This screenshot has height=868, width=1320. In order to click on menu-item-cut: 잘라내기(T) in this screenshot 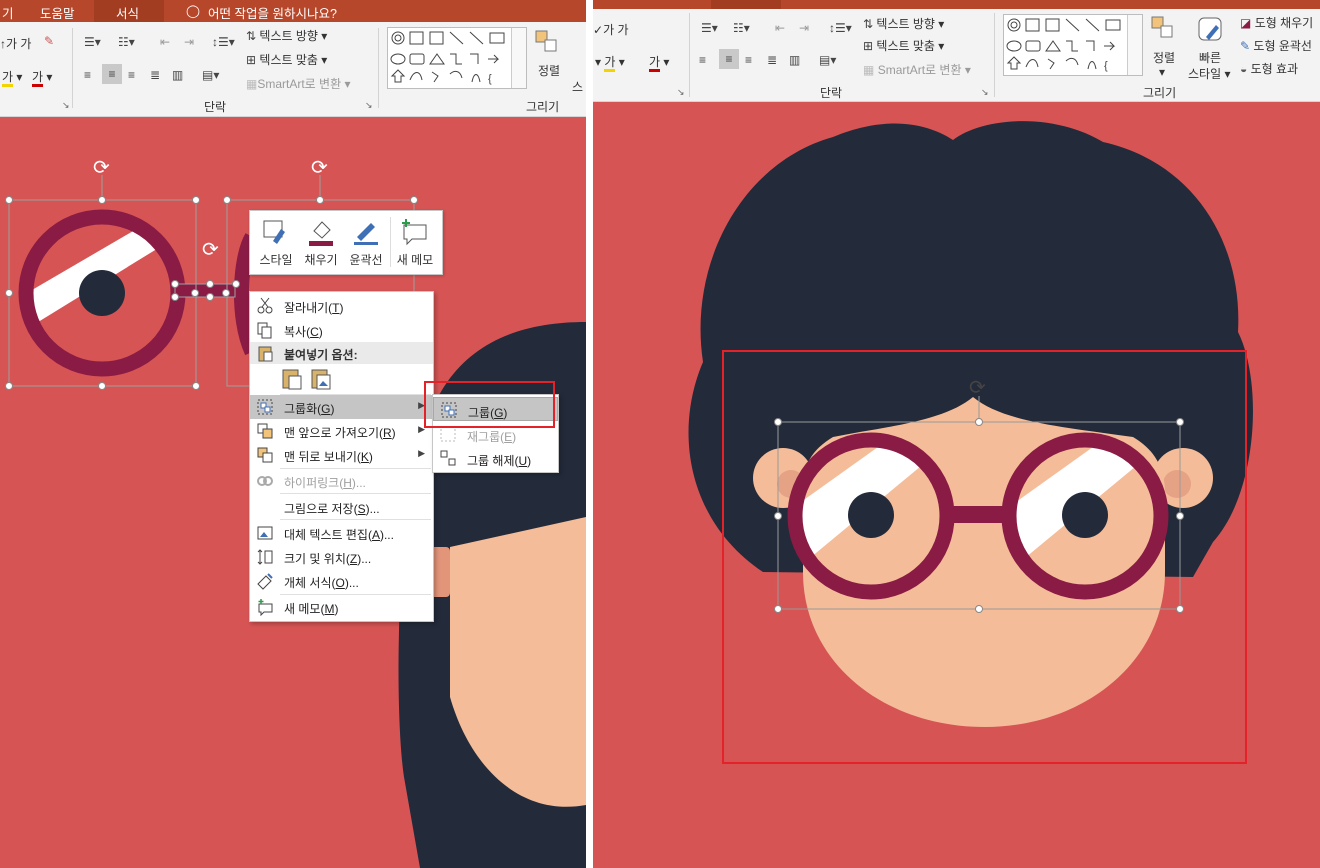, I will do `click(341, 306)`.